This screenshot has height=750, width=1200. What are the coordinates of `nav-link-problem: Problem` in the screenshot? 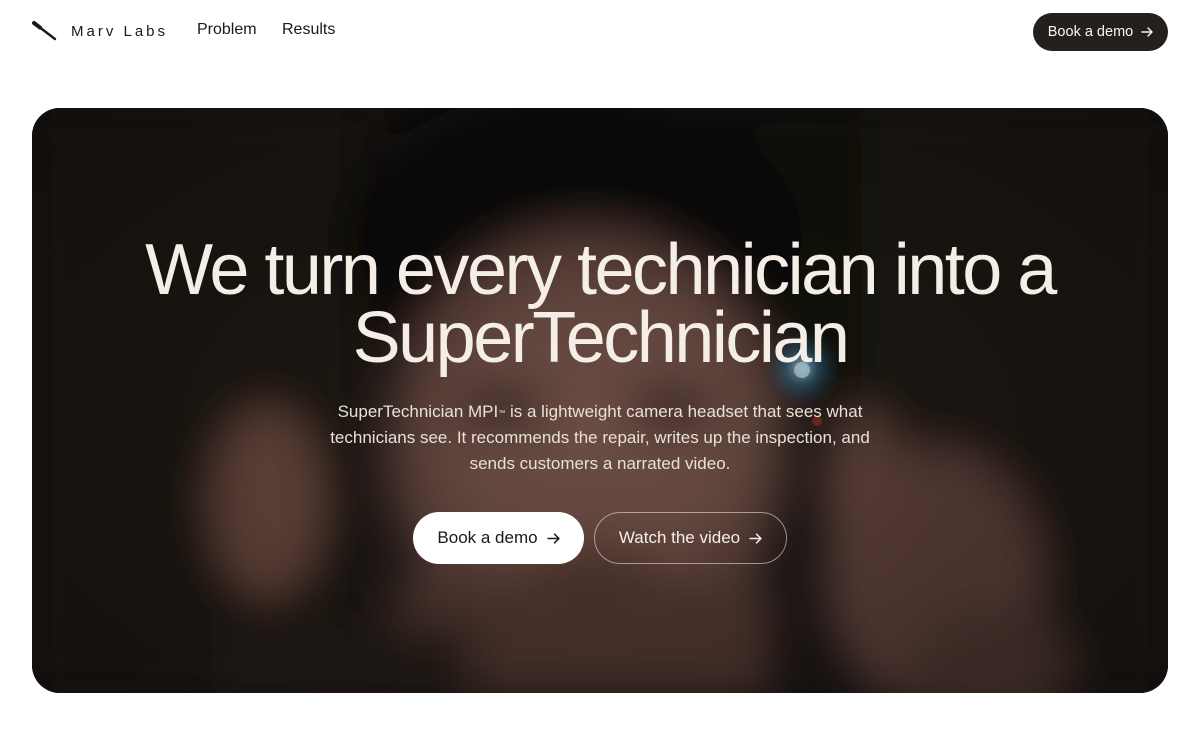 It's located at (227, 30).